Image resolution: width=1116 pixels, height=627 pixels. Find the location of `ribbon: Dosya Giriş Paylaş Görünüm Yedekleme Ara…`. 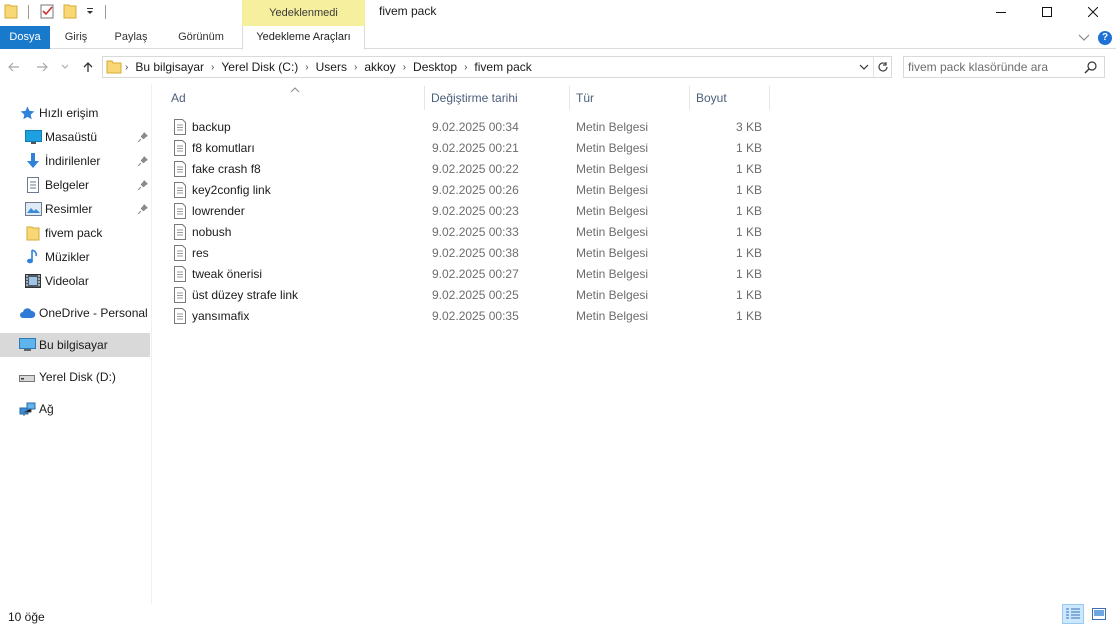

ribbon: Dosya Giriş Paylaş Görünüm Yedekleme Ara… is located at coordinates (558, 38).